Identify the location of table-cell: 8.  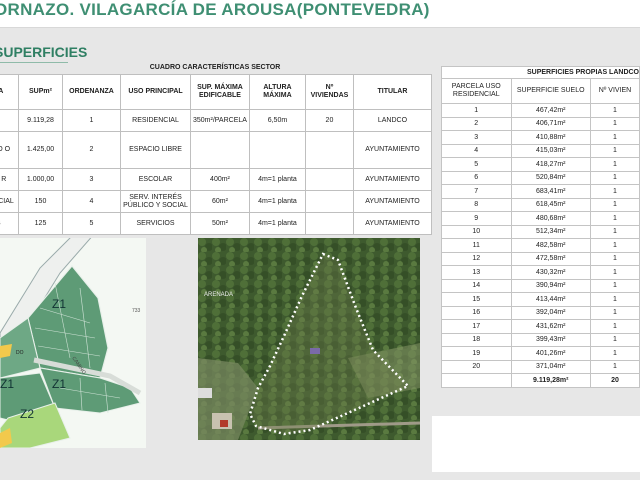
(476, 204).